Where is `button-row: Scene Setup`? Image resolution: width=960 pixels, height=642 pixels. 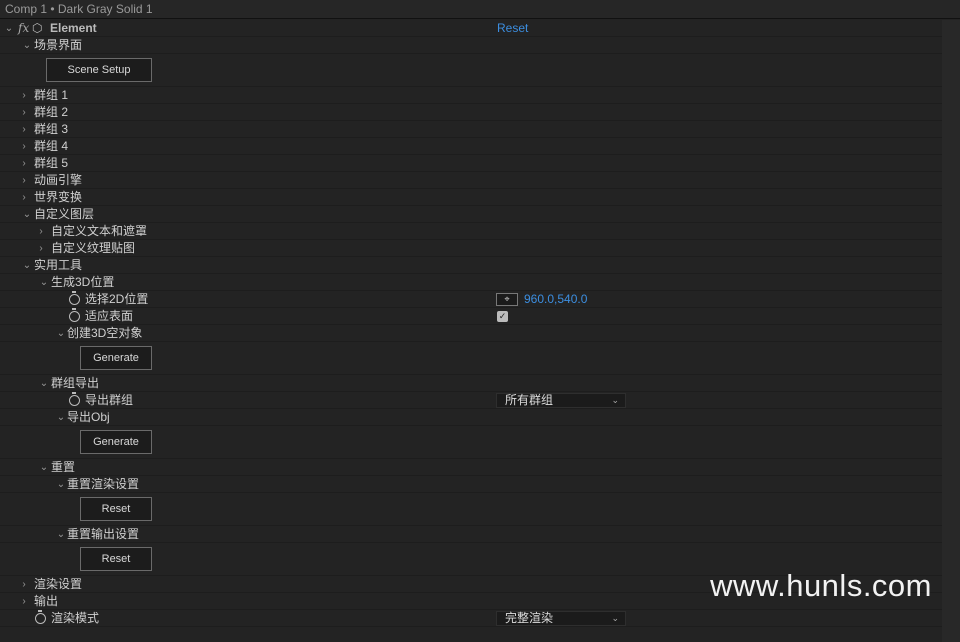 button-row: Scene Setup is located at coordinates (471, 70).